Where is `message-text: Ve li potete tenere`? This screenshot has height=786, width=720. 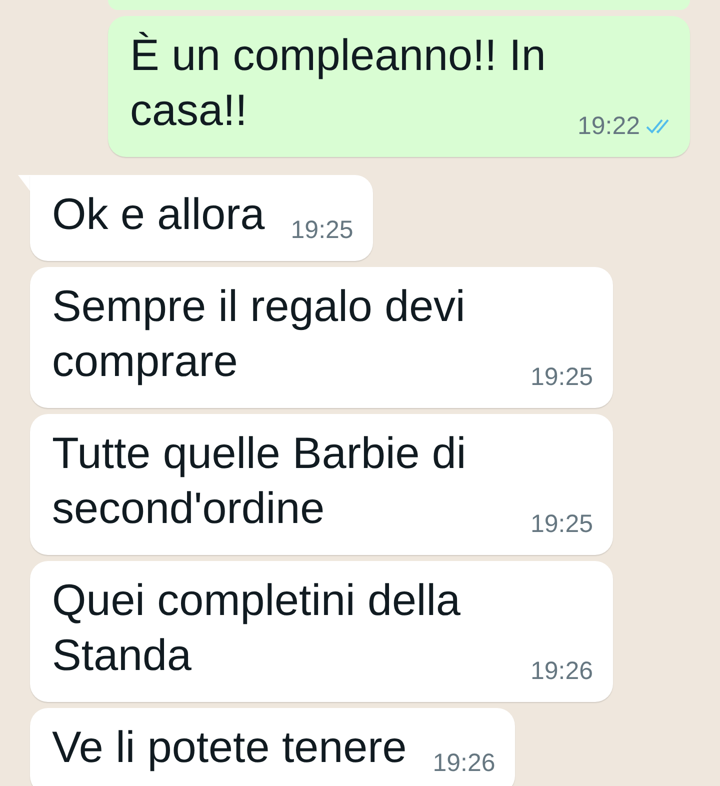 message-text: Ve li potete tenere is located at coordinates (229, 747).